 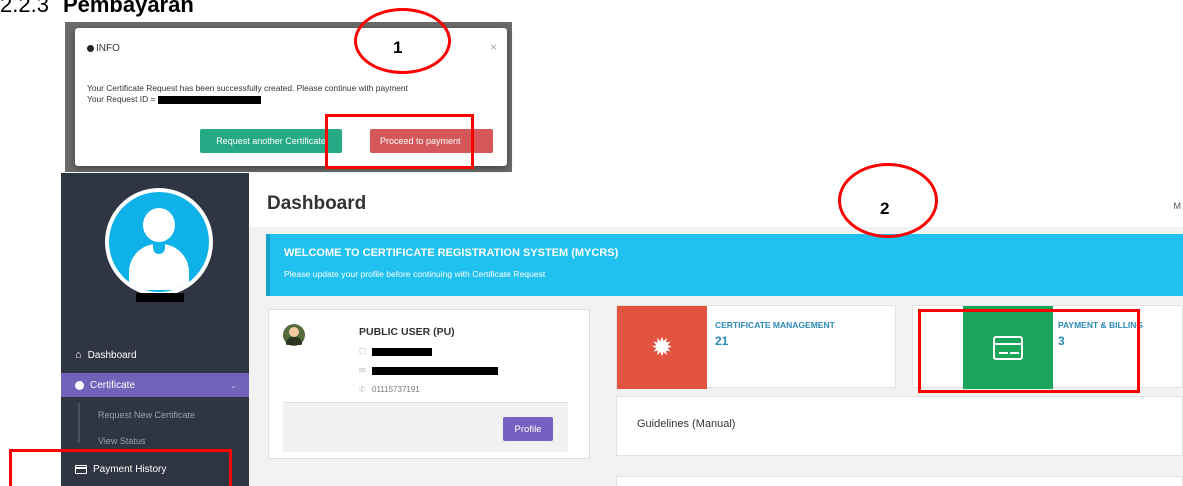 What do you see at coordinates (1178, 206) in the screenshot?
I see `header-user-menu: M` at bounding box center [1178, 206].